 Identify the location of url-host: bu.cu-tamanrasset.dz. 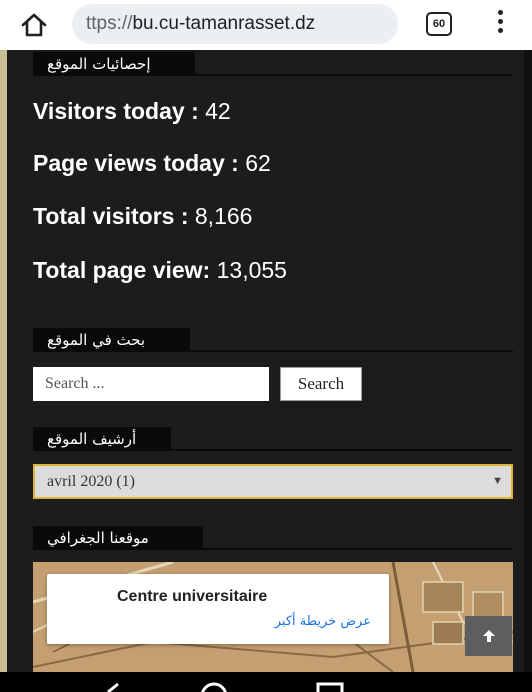
(224, 23).